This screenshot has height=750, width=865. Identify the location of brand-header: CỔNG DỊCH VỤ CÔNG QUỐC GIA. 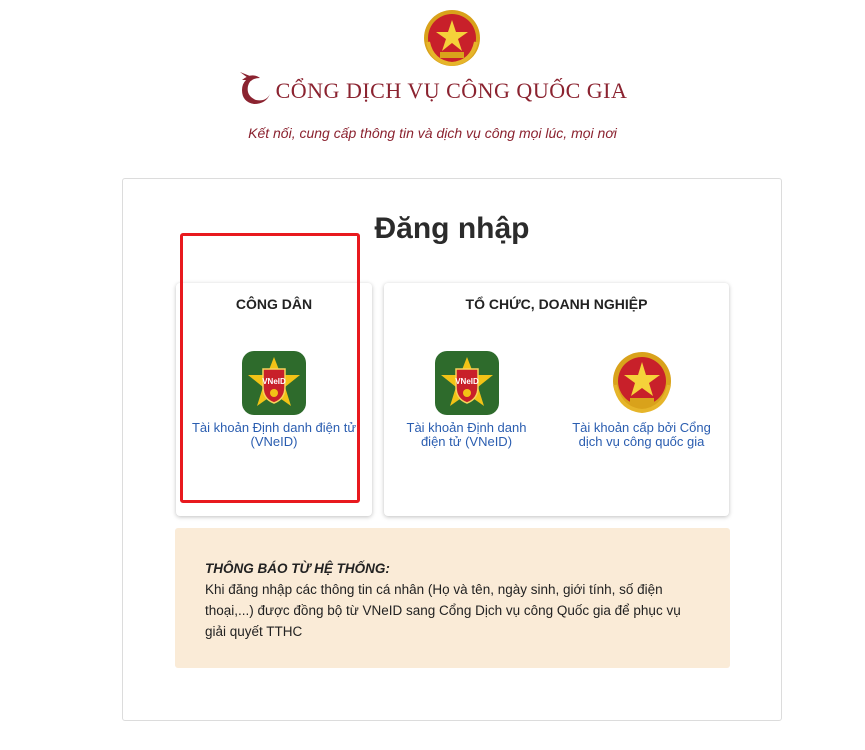
(432, 90).